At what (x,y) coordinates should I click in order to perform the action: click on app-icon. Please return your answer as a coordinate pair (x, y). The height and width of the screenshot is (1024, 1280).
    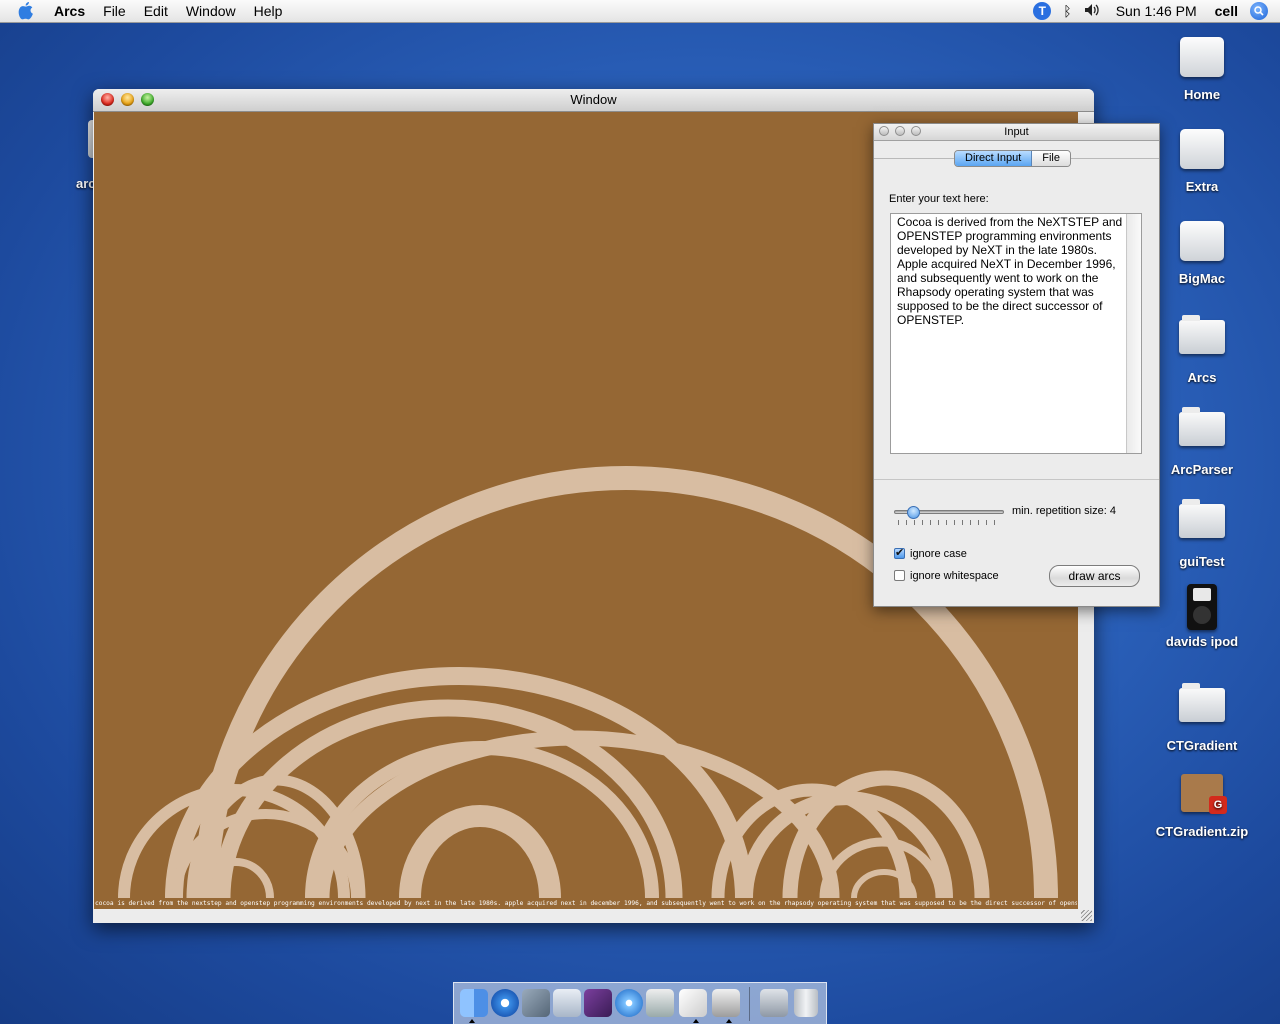
    Looking at the image, I should click on (598, 1003).